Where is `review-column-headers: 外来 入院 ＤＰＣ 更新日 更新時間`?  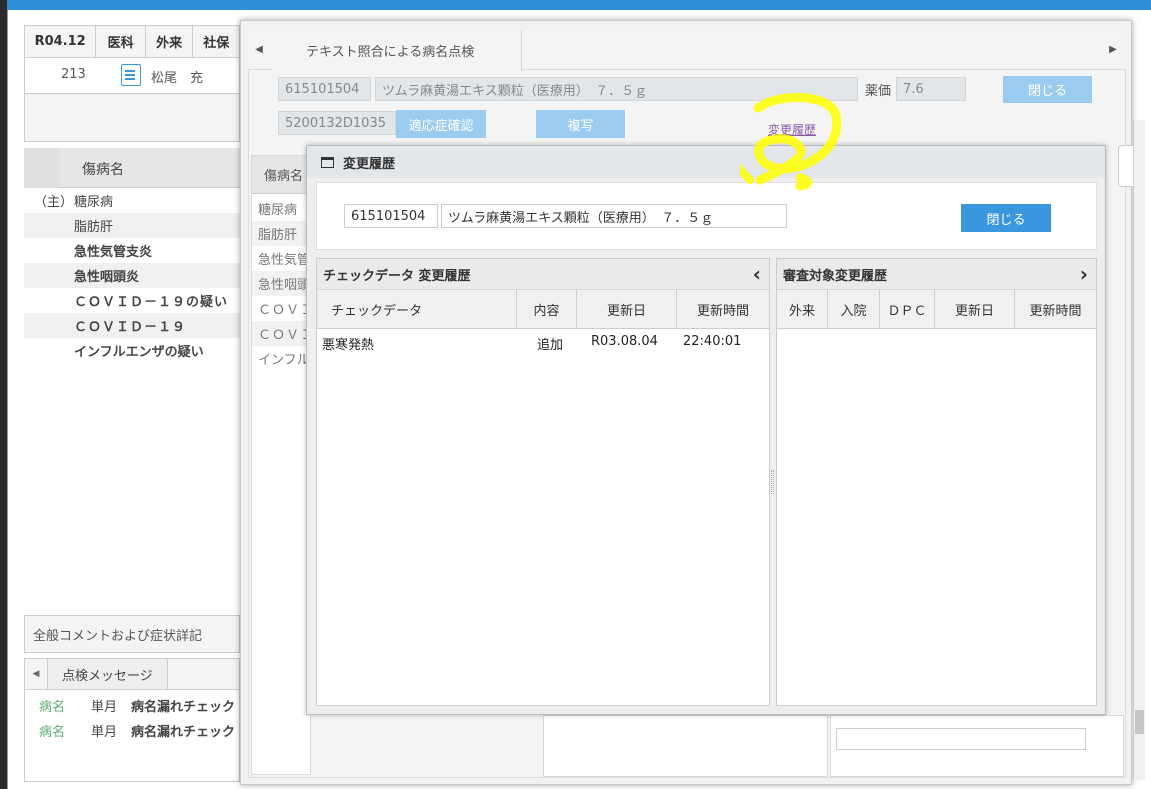 review-column-headers: 外来 入院 ＤＰＣ 更新日 更新時間 is located at coordinates (936, 309).